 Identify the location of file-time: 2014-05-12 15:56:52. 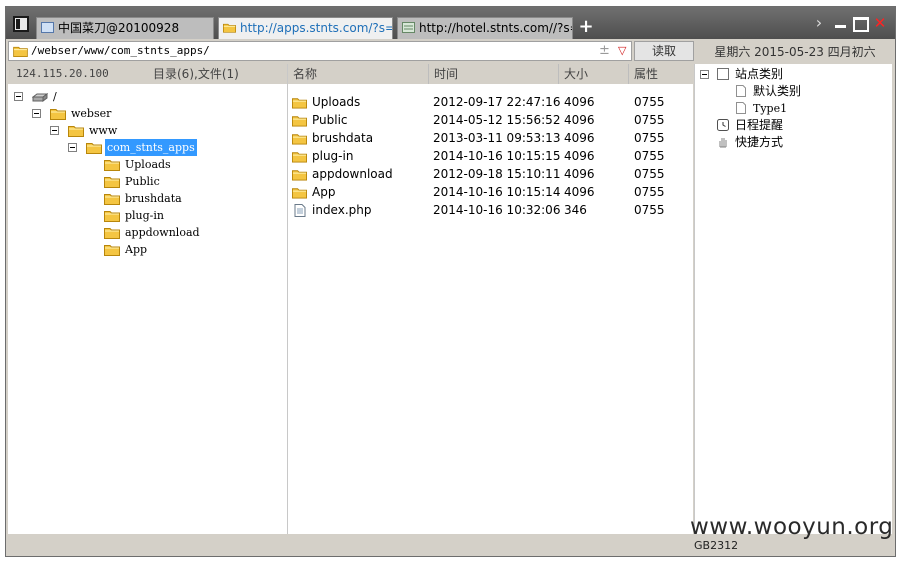
(497, 120).